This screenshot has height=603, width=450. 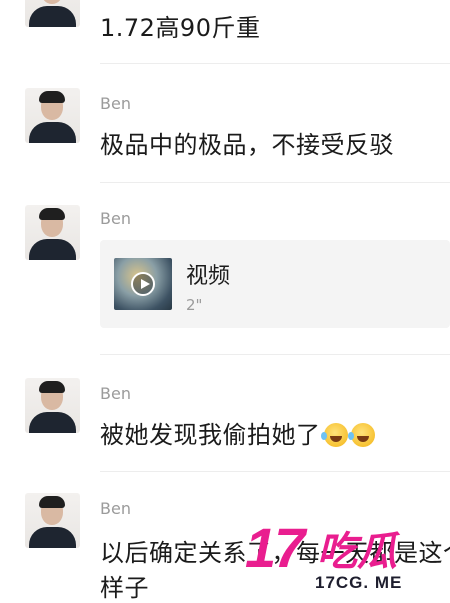 I want to click on watermark-url: 17CG. ME, so click(x=359, y=582).